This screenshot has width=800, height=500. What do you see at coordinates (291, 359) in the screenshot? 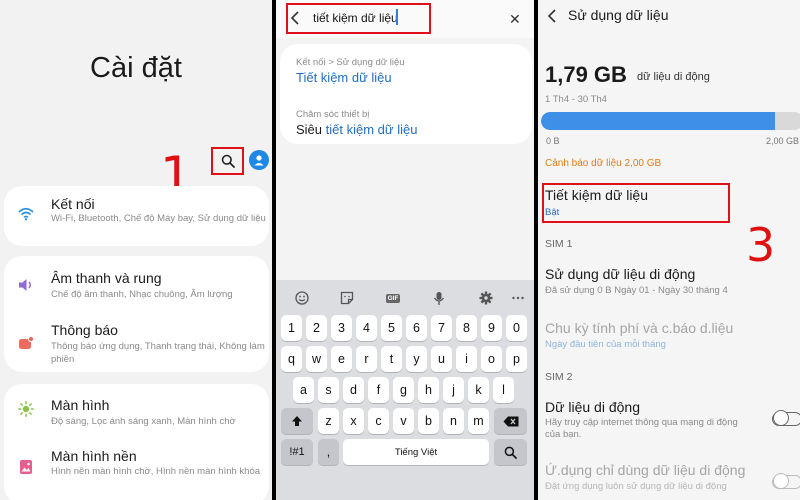
I see `key-q: q` at bounding box center [291, 359].